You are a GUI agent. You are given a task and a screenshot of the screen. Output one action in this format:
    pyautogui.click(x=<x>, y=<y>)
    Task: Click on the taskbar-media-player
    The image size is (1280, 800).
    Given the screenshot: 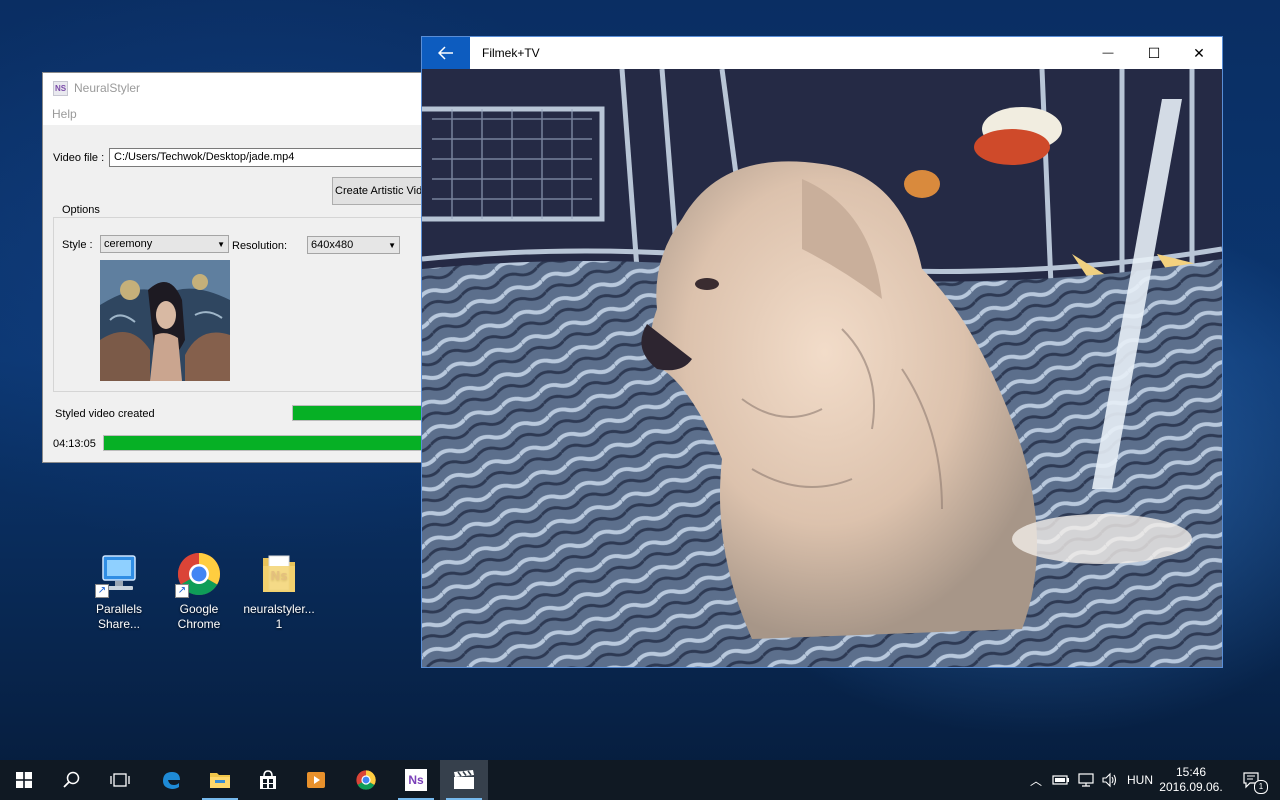 What is the action you would take?
    pyautogui.click(x=316, y=780)
    